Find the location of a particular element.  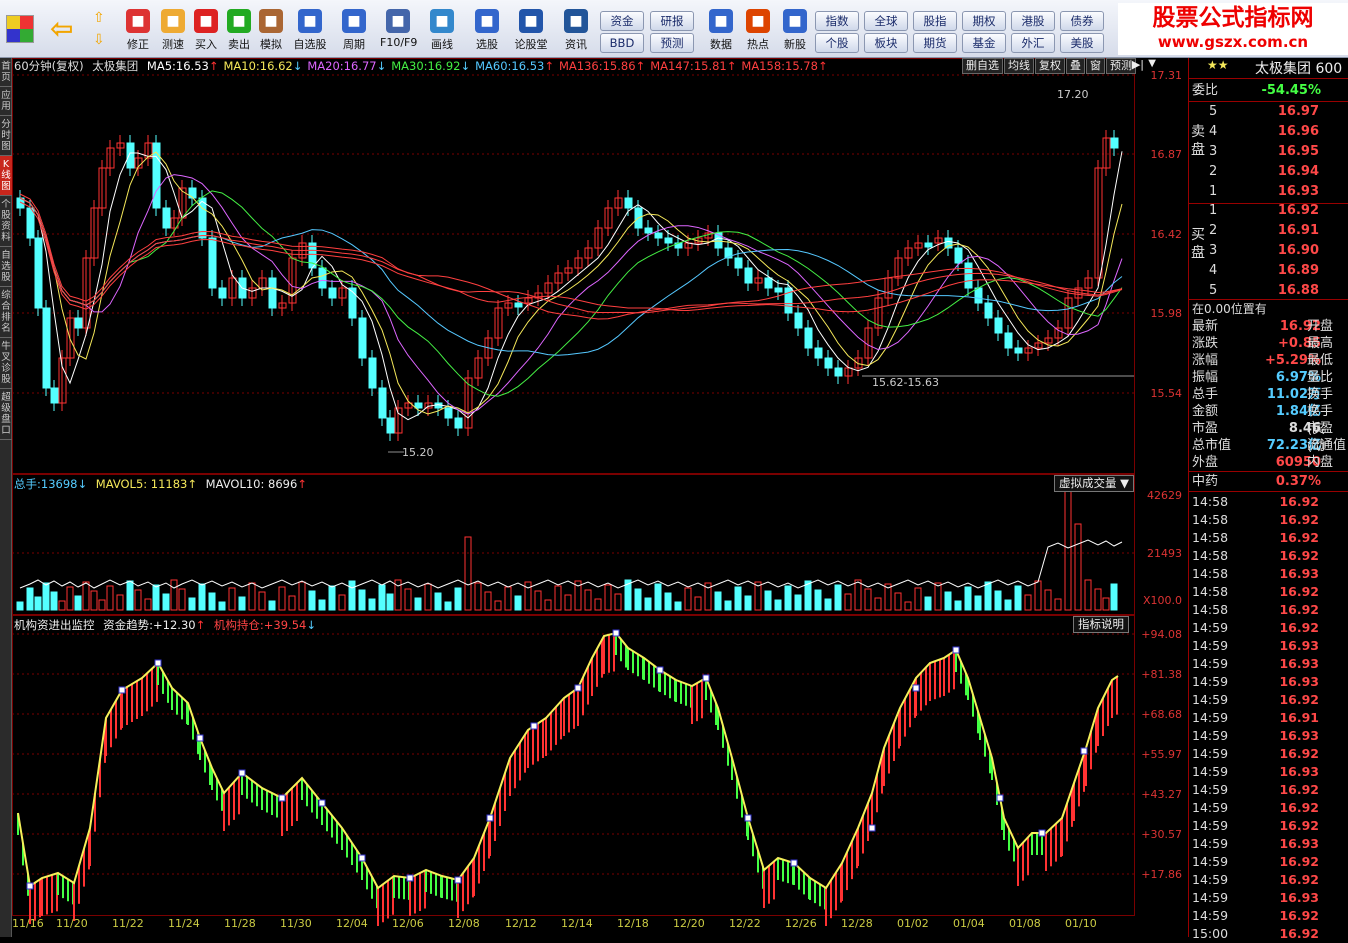

toolbar-button-0: ■ 修正 is located at coordinates (138, 32).